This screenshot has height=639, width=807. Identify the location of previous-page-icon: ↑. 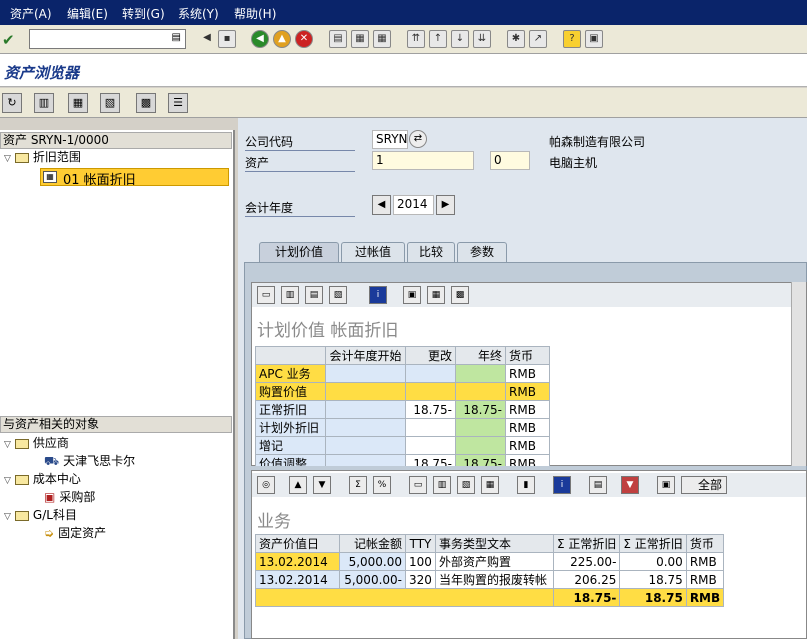
(438, 39).